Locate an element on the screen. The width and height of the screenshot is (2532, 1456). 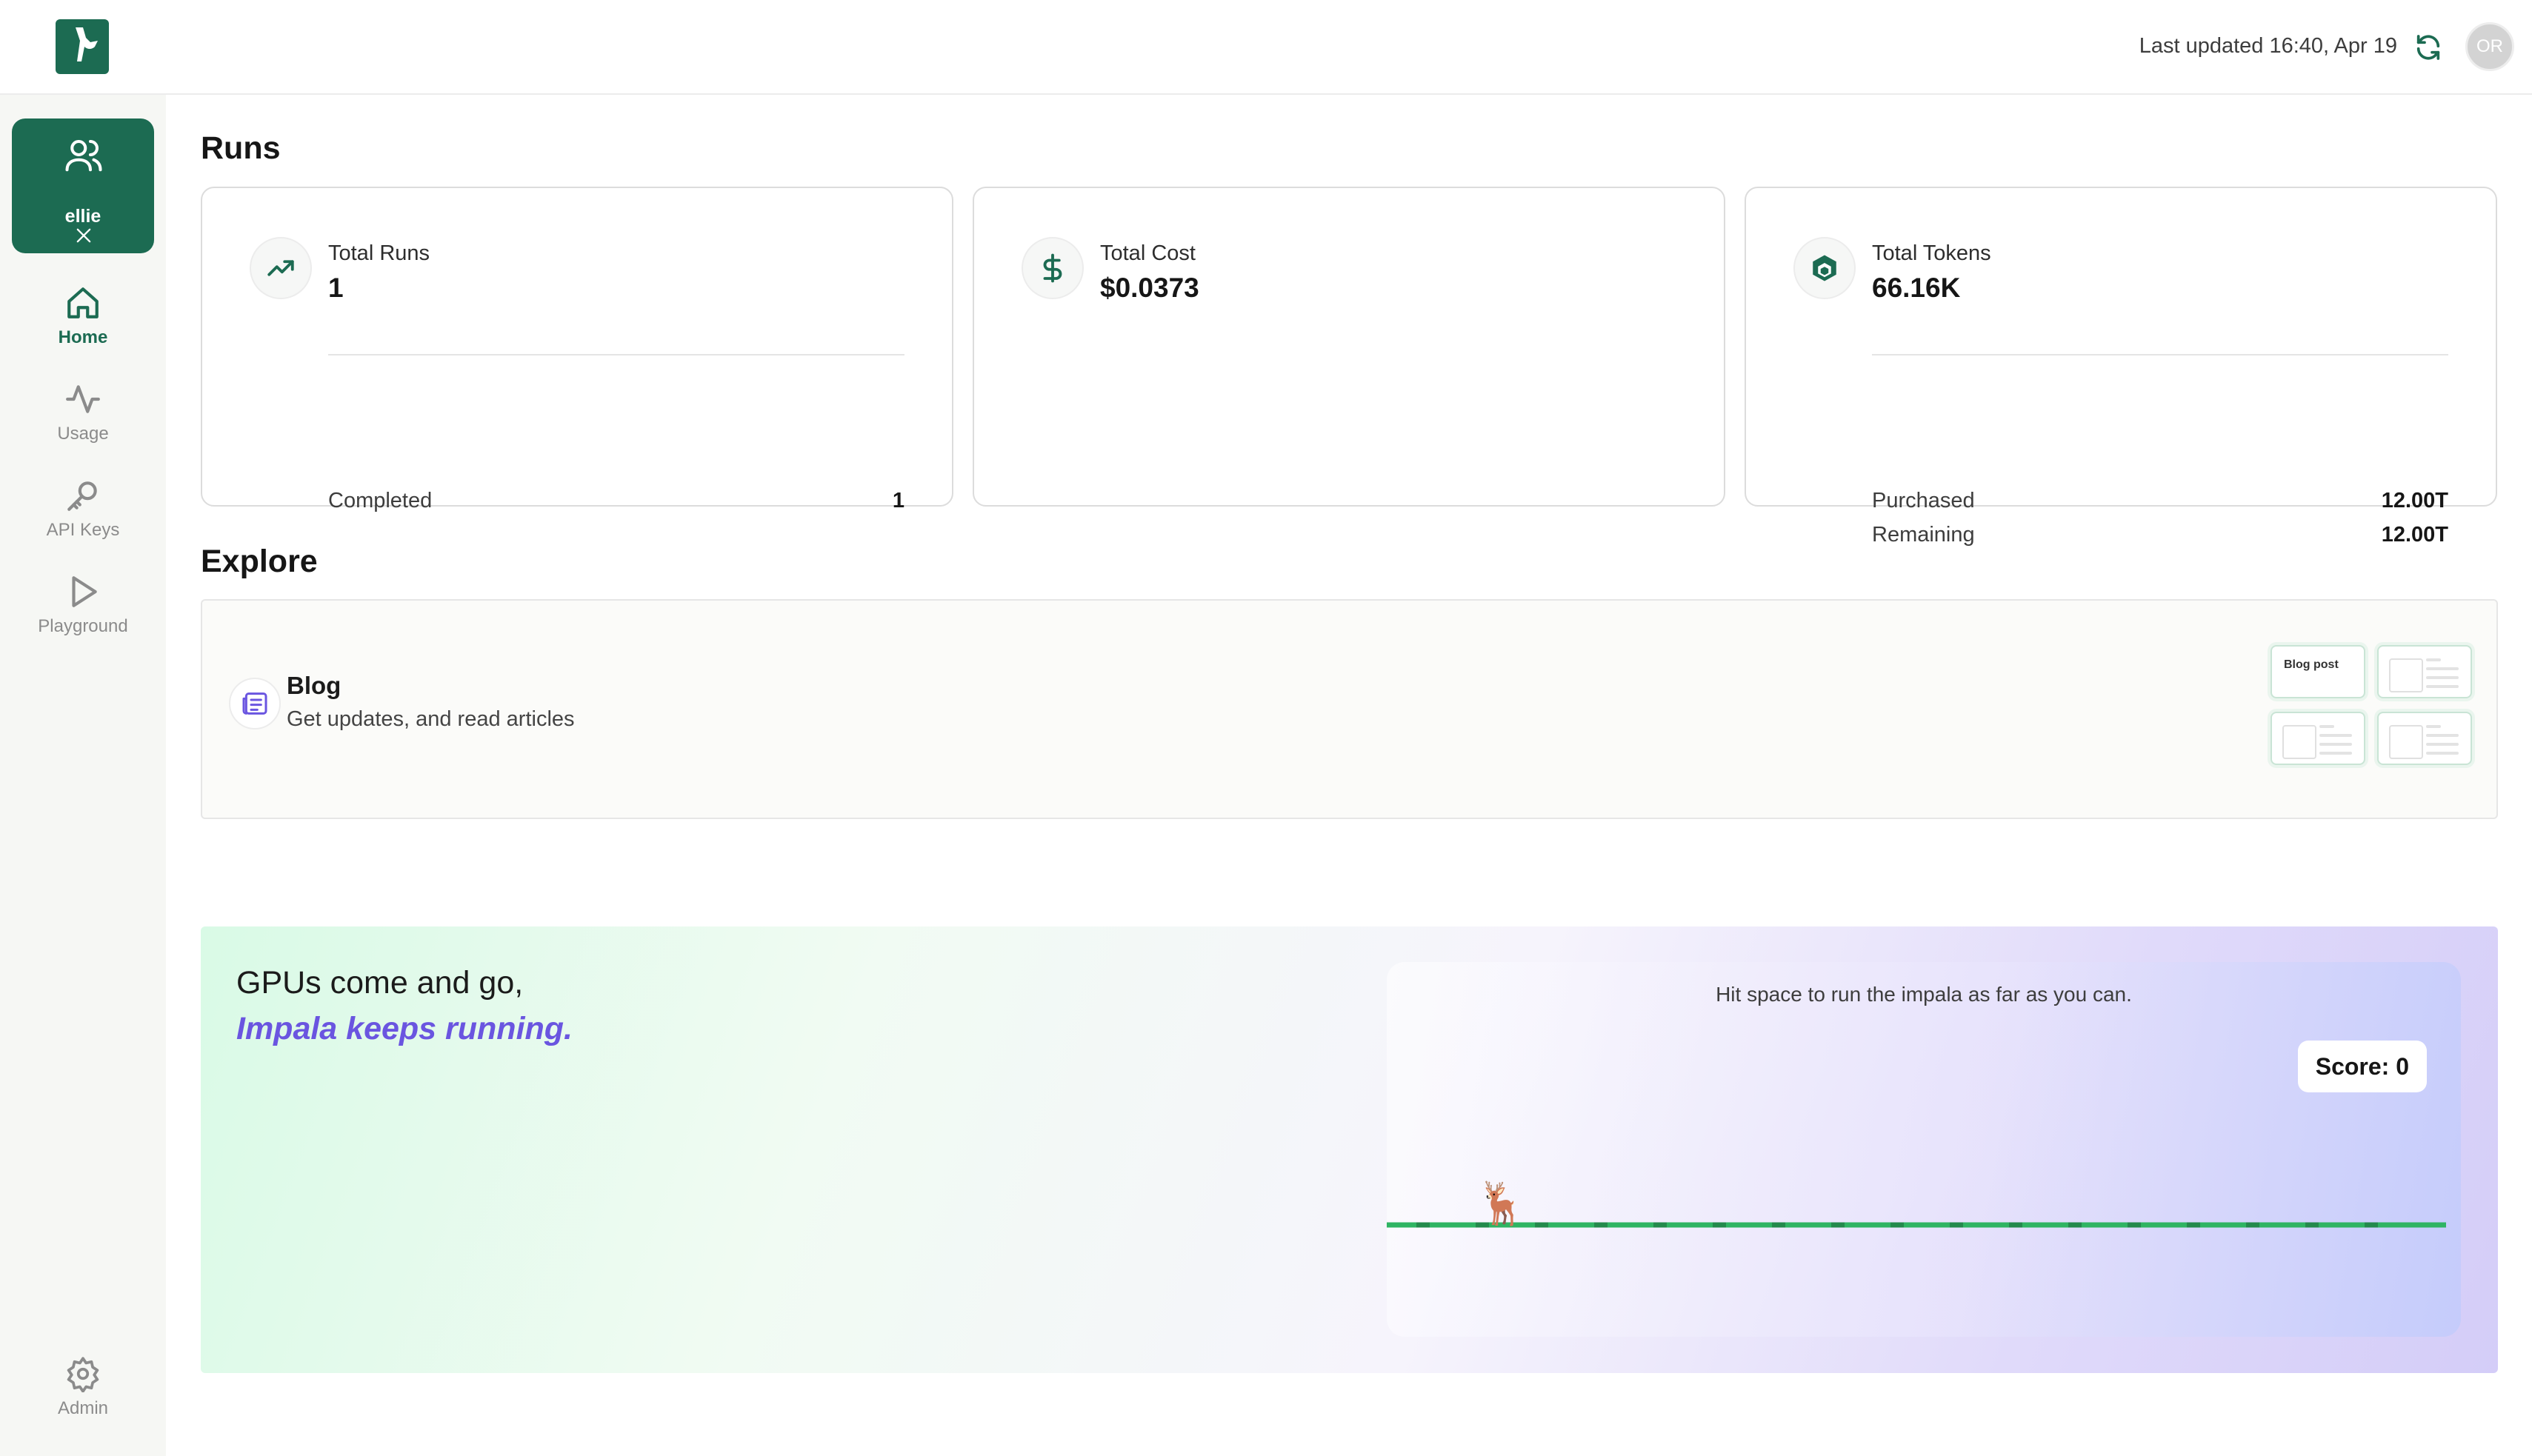
total-runs-card: Total Runs 1 Completed 1 is located at coordinates (577, 349).